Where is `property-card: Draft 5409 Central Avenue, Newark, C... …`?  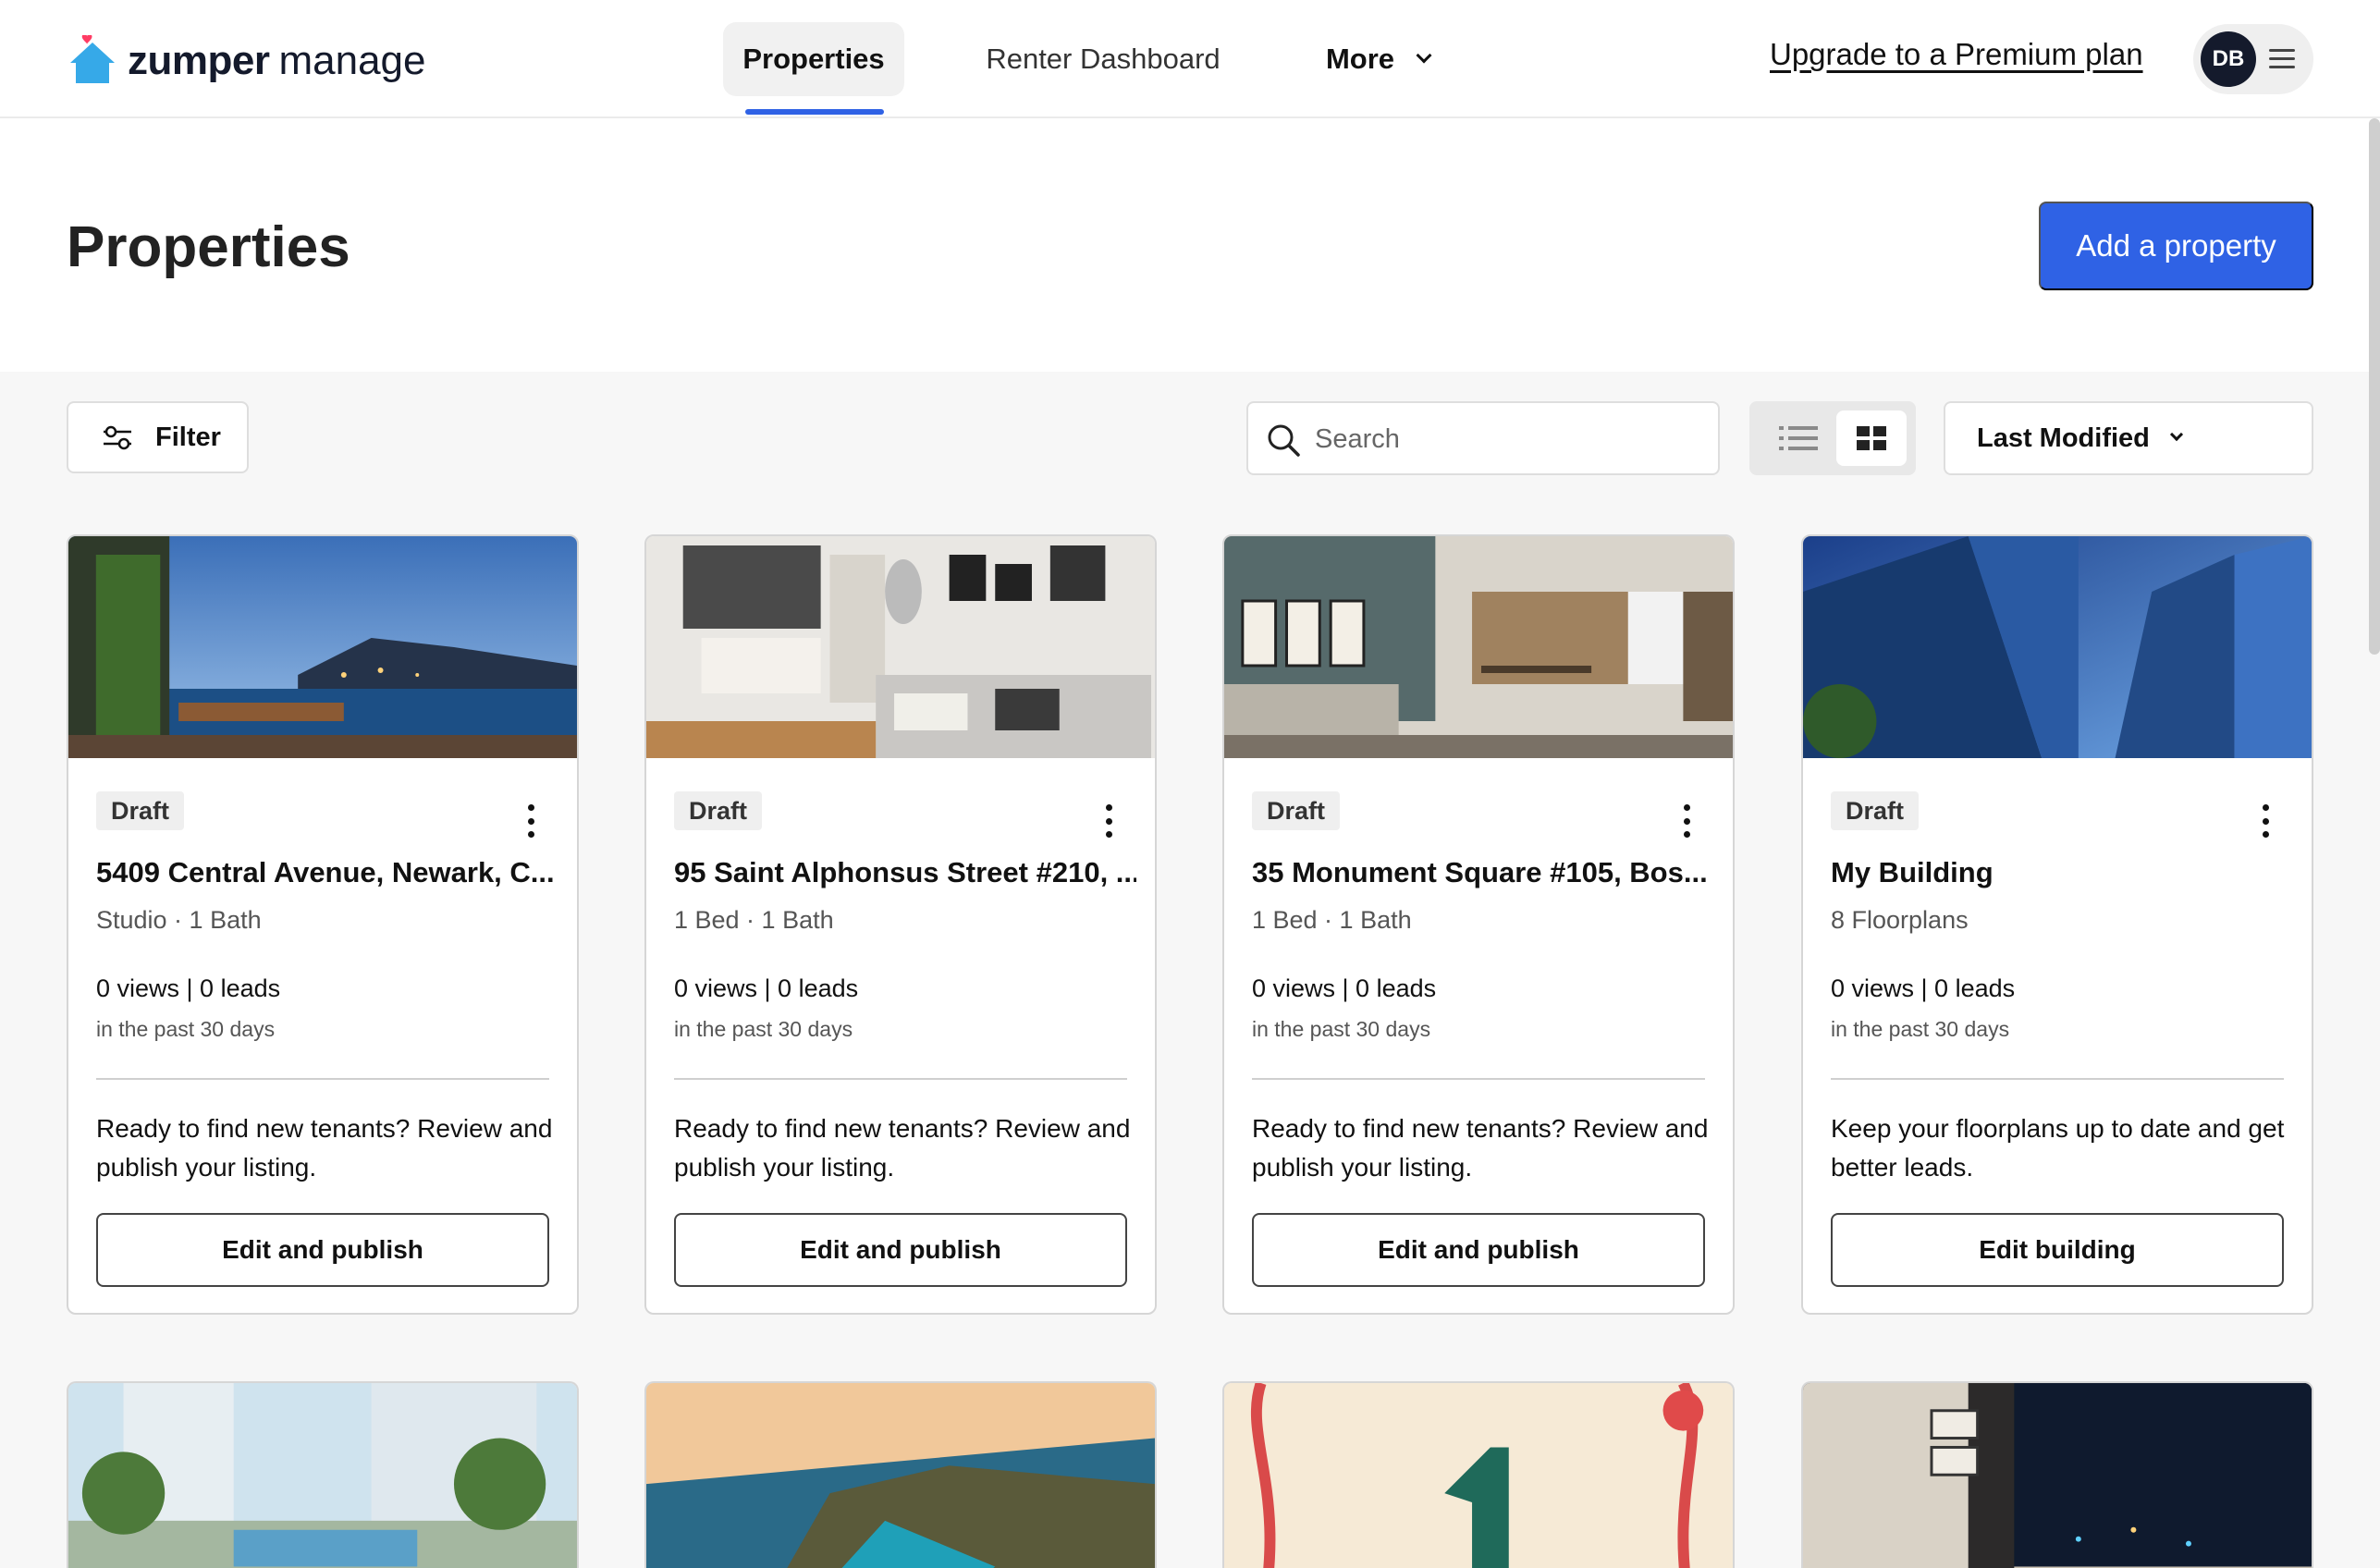 property-card: Draft 5409 Central Avenue, Newark, C... … is located at coordinates (323, 925).